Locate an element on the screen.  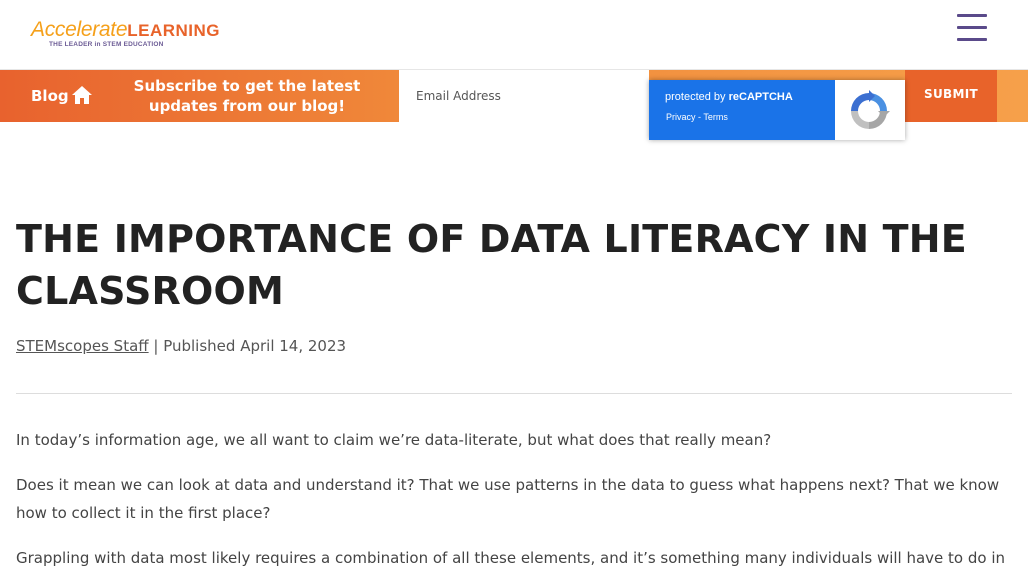
recaptcha-privacy-link: Privacy is located at coordinates (681, 117).